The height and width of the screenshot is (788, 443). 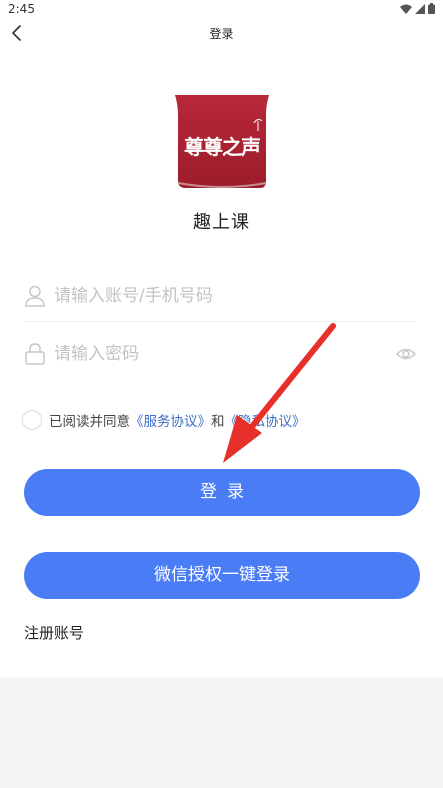 I want to click on page-title: 登录, so click(x=221, y=34).